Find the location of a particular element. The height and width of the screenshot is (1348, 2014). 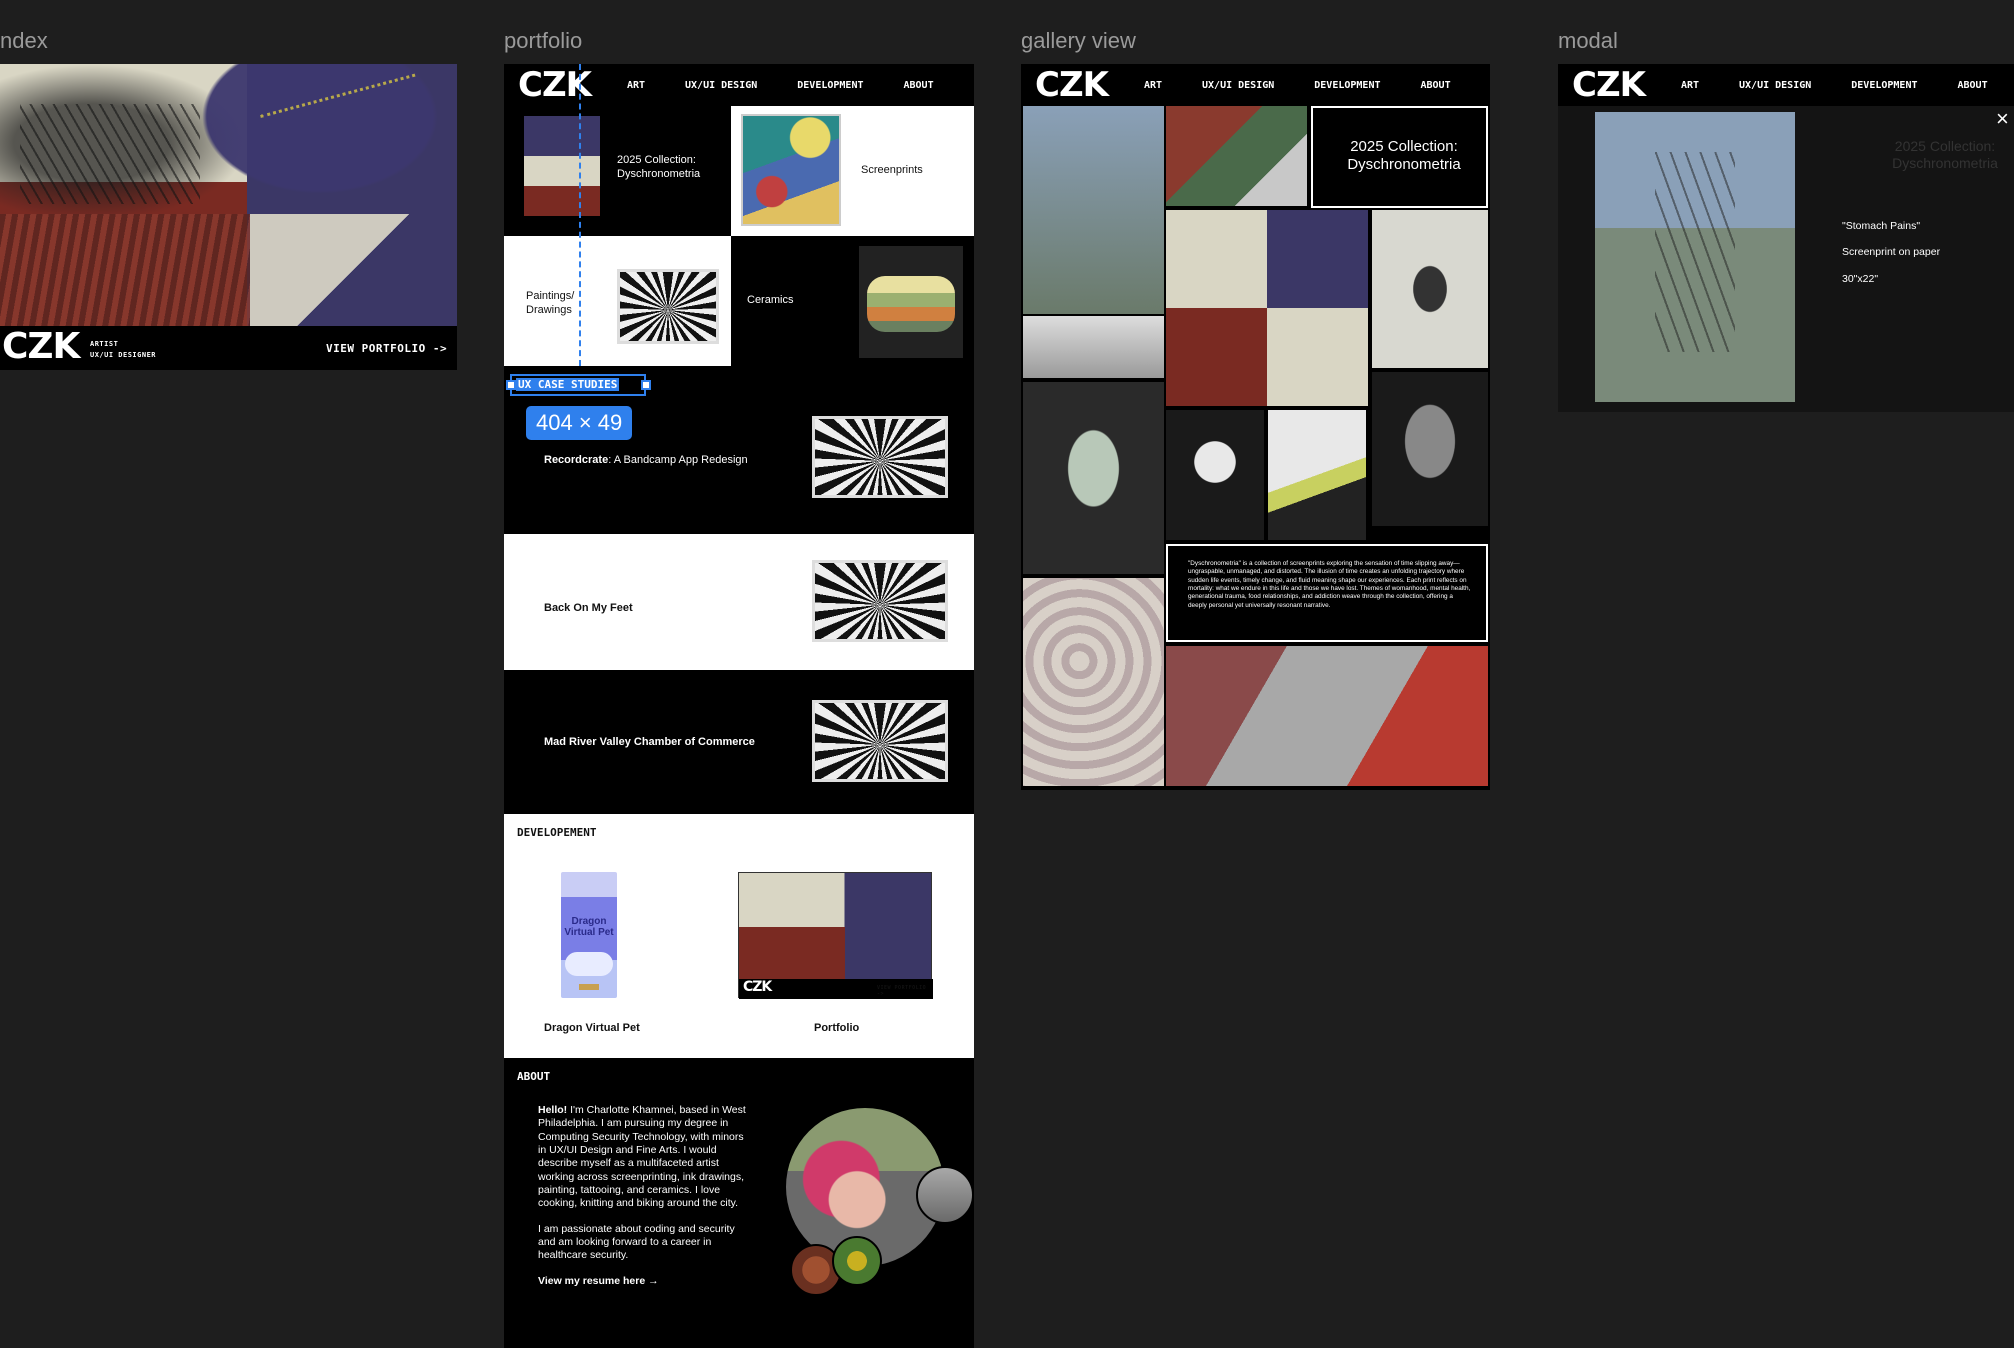

case-study-mad-river: Mad River Valley Chamber of Commerce is located at coordinates (739, 742).